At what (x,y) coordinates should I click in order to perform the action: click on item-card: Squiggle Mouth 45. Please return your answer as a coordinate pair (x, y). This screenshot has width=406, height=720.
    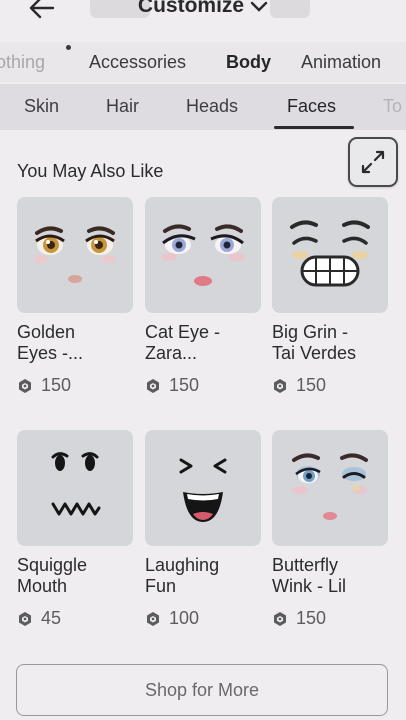
    Looking at the image, I should click on (76, 529).